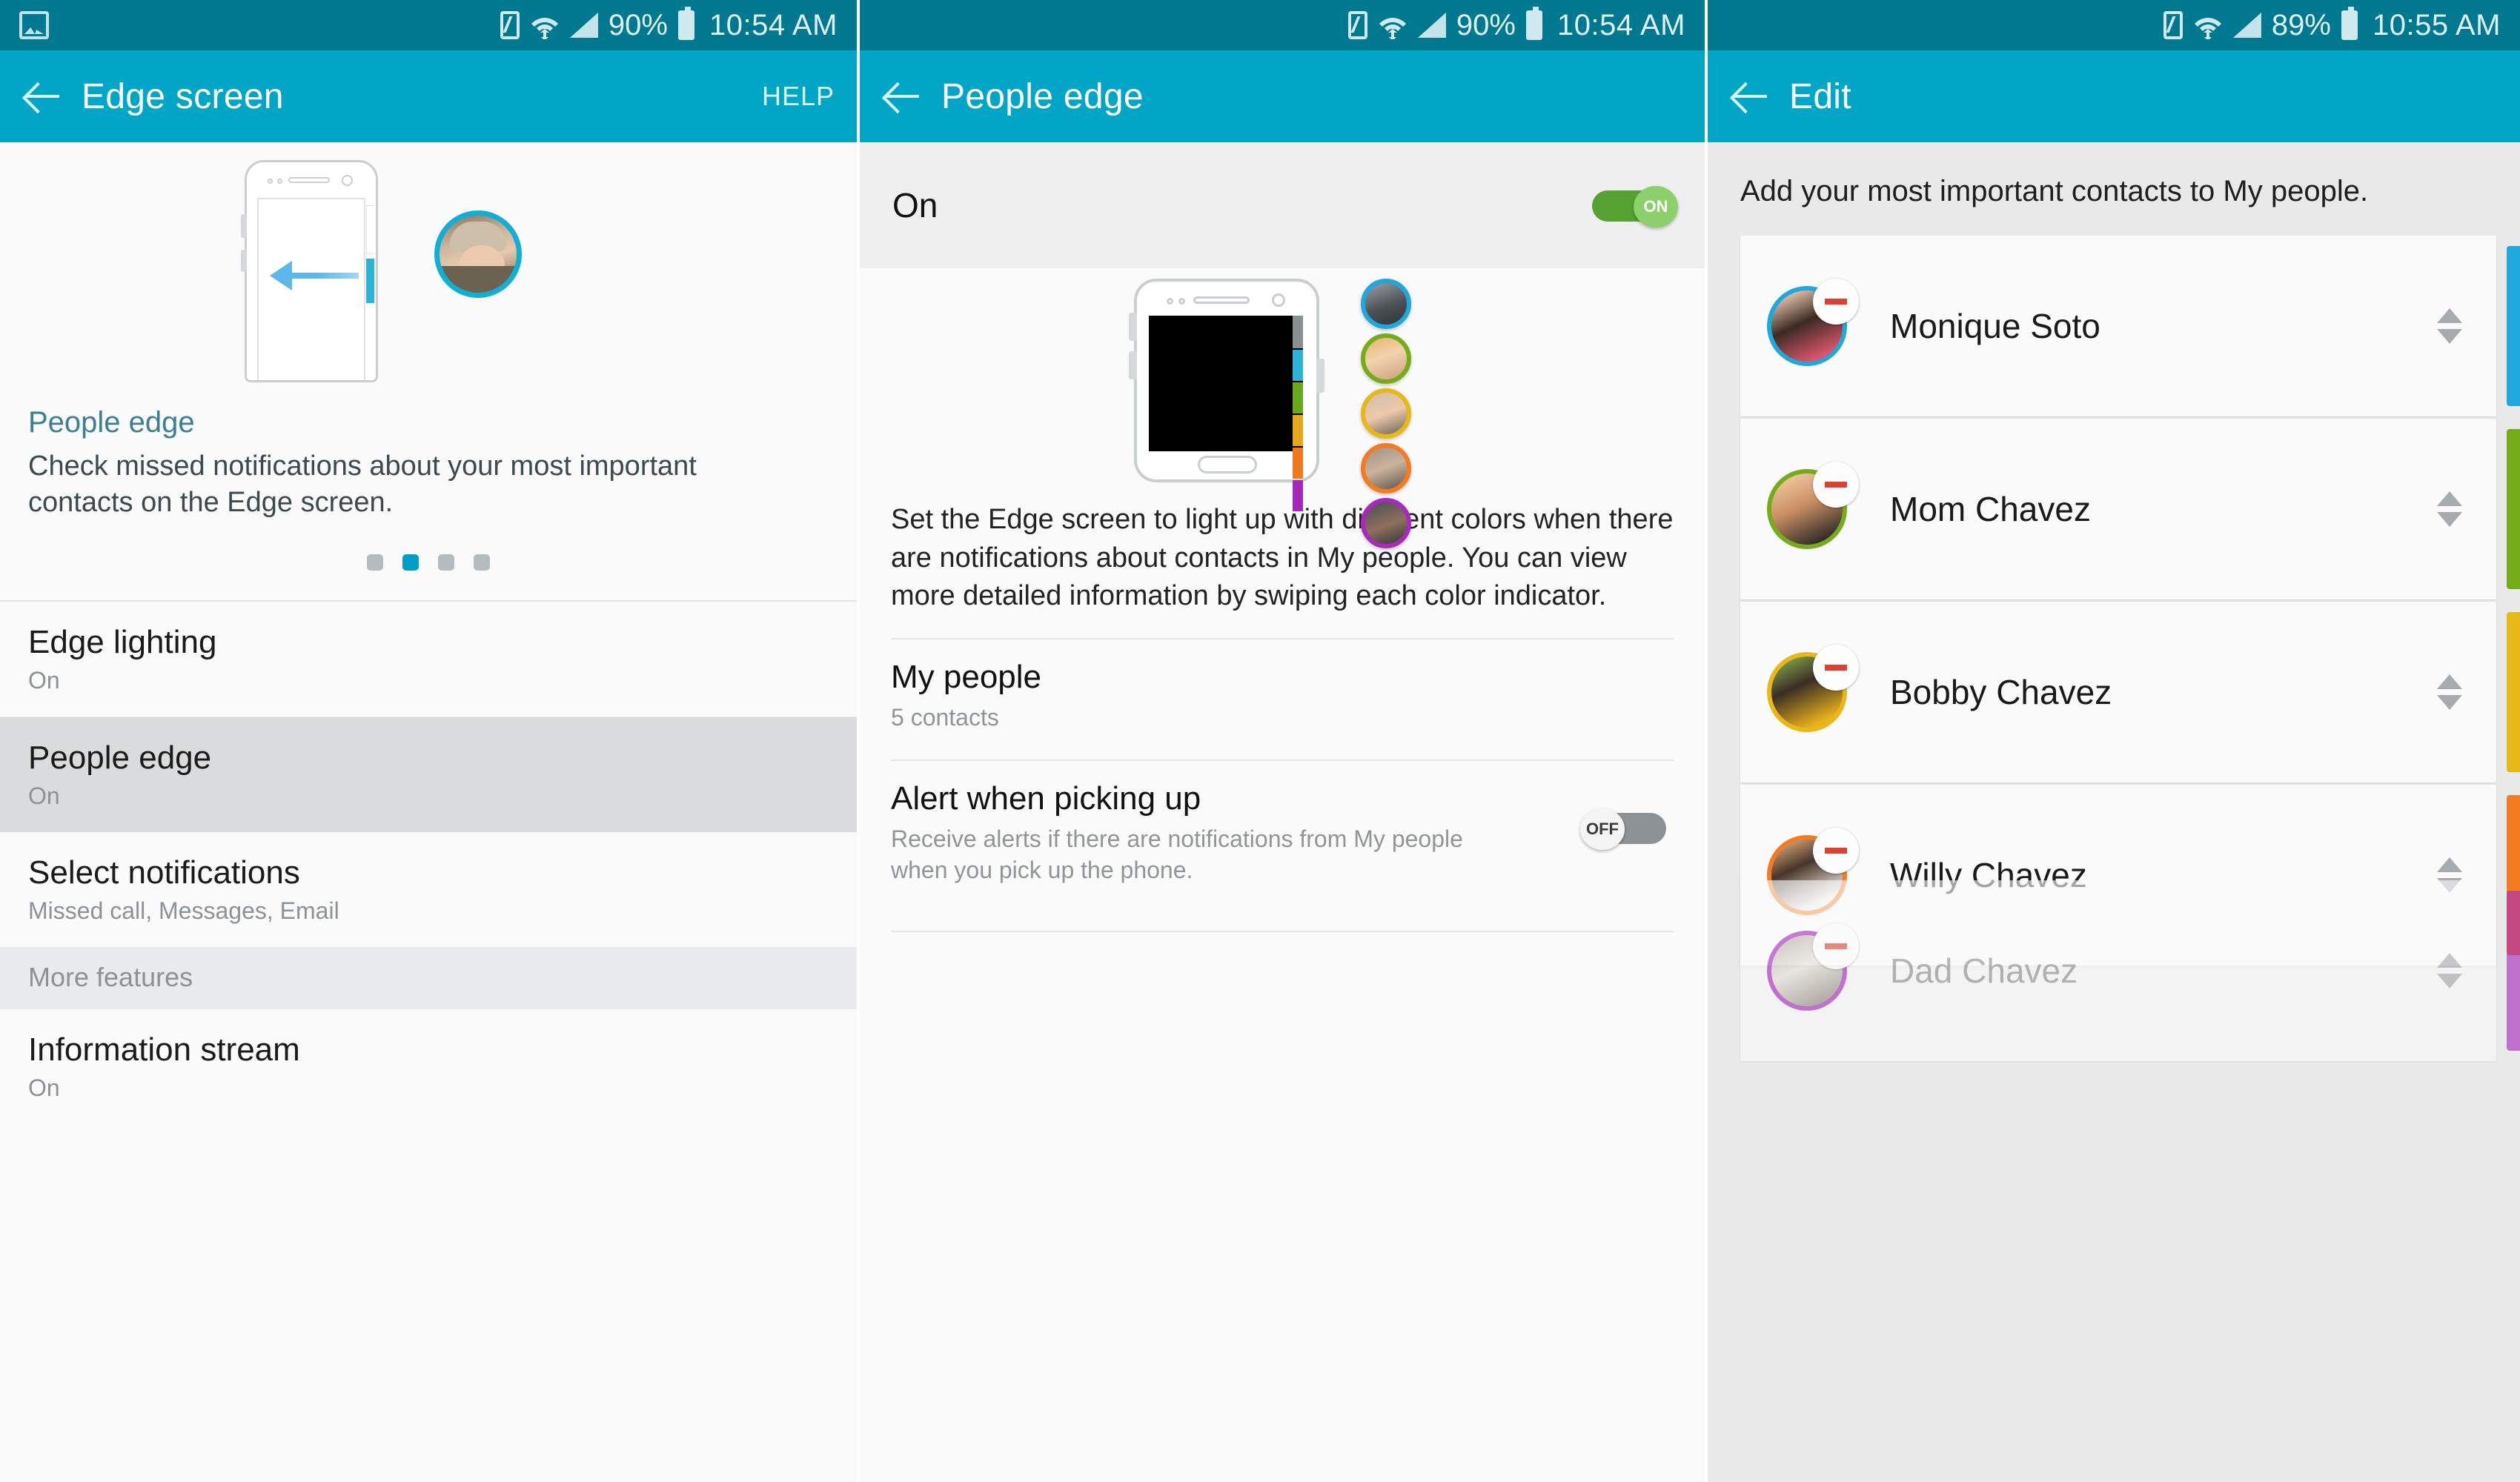 The image size is (2520, 1482). I want to click on edge-color-strip-grey, so click(1298, 332).